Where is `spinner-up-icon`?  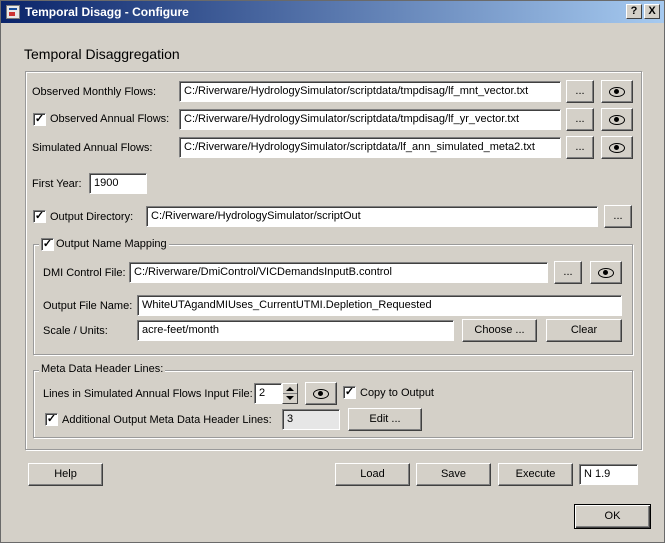 spinner-up-icon is located at coordinates (290, 389).